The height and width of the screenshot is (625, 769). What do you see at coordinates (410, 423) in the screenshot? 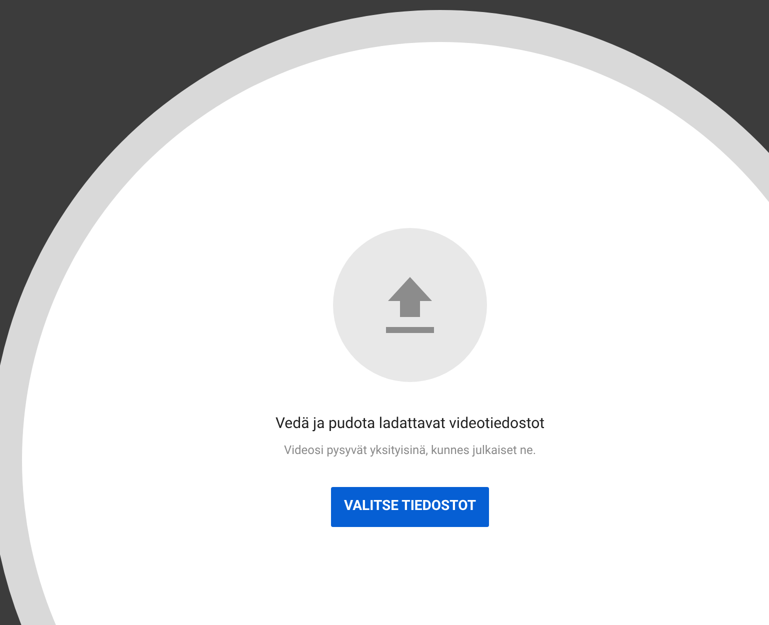
I see `drop-heading: Vedä ja pudota ladattavat videotiedostot` at bounding box center [410, 423].